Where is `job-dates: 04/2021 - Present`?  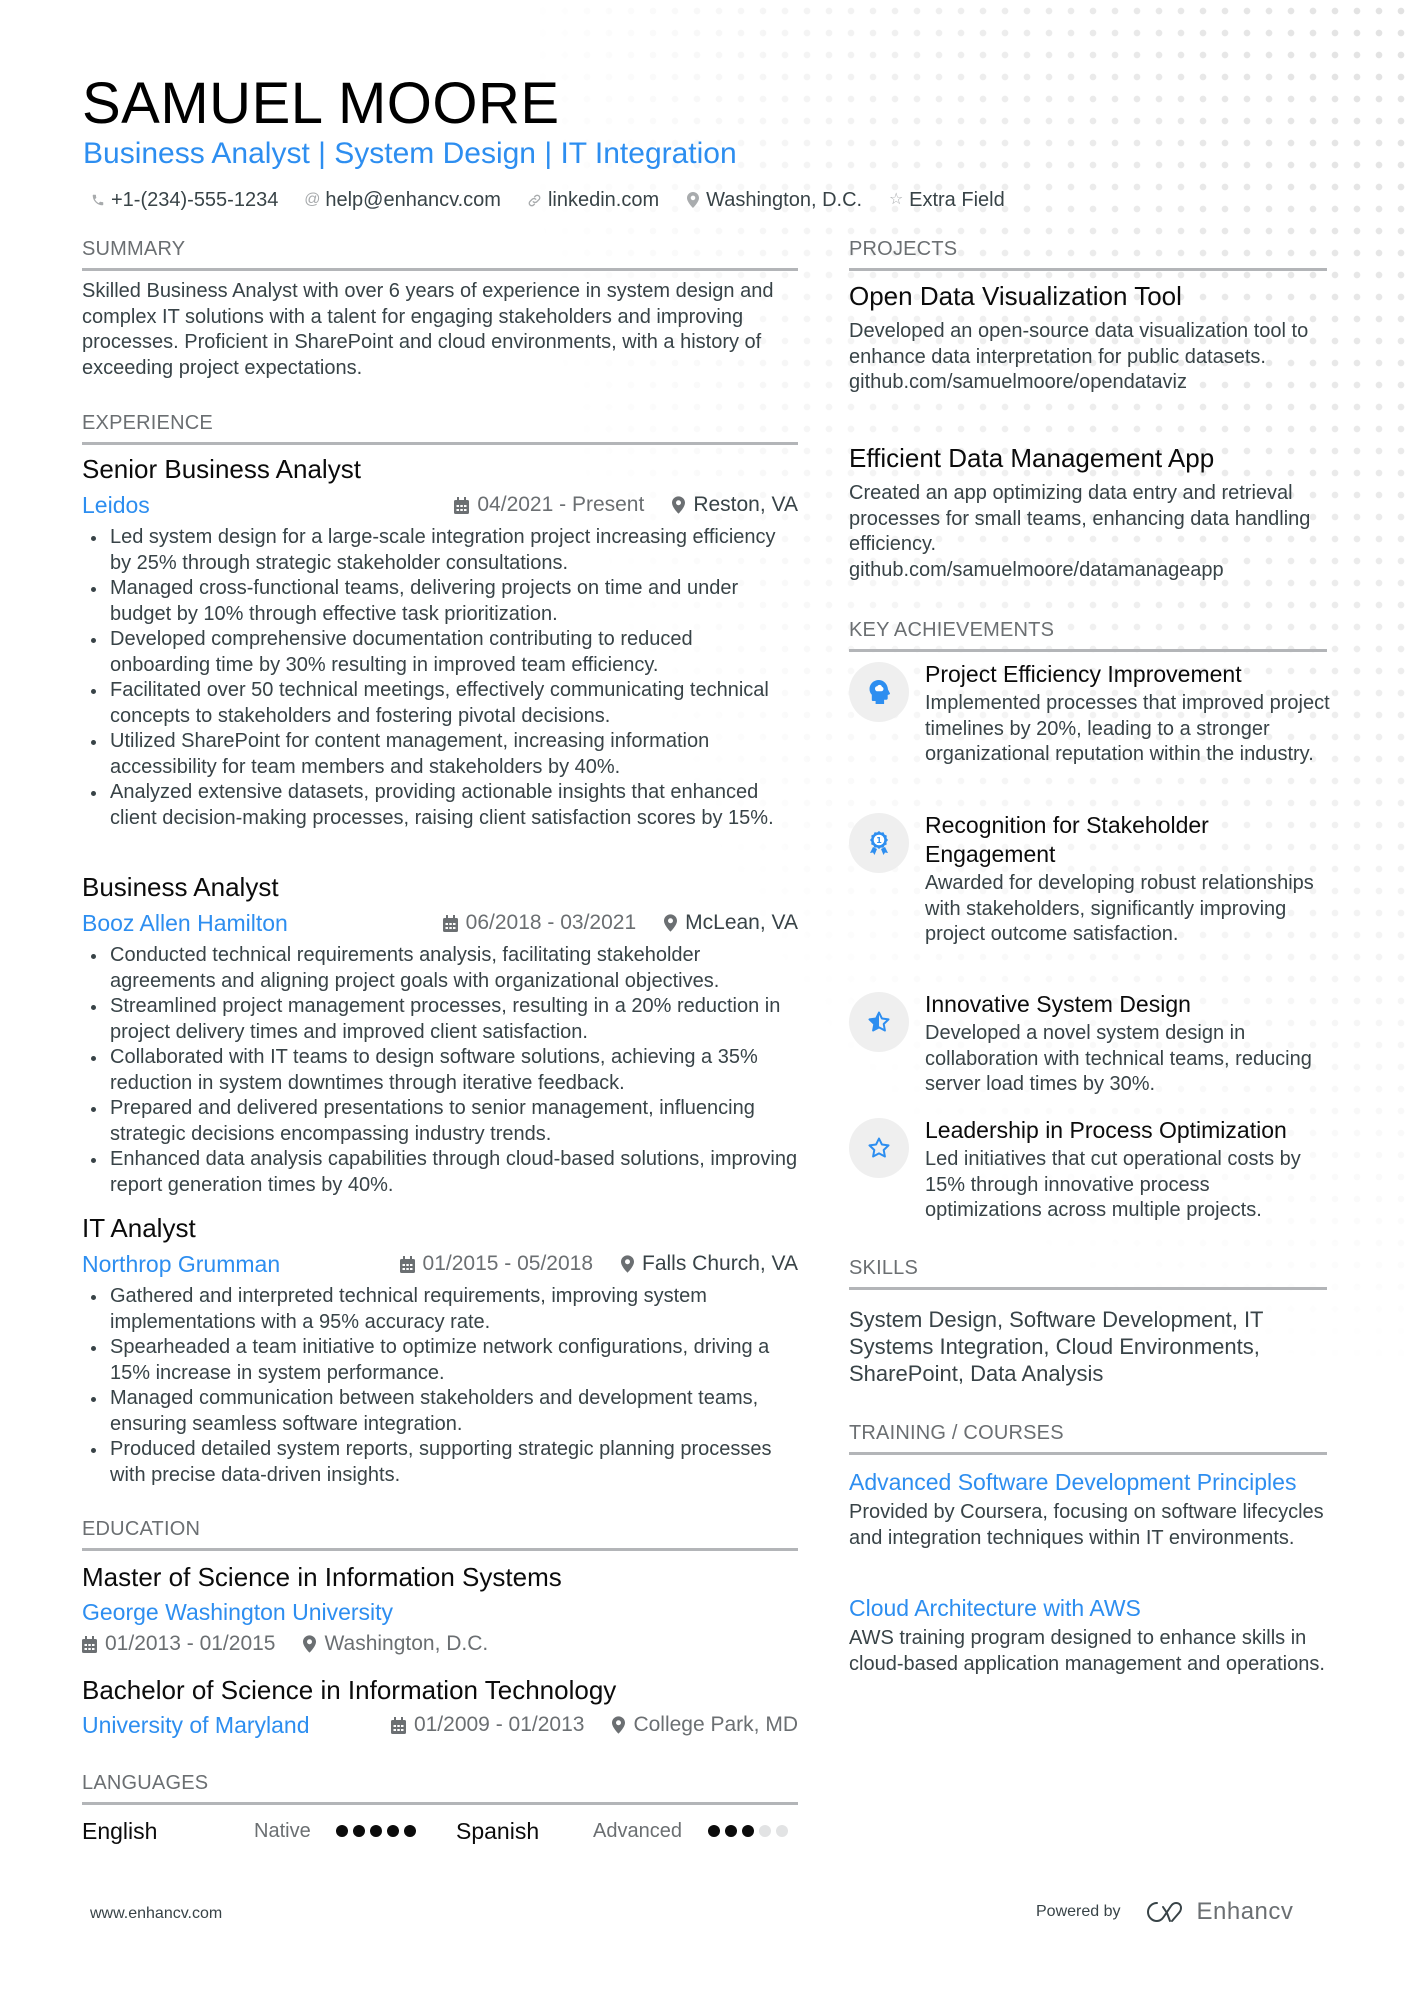 job-dates: 04/2021 - Present is located at coordinates (561, 504).